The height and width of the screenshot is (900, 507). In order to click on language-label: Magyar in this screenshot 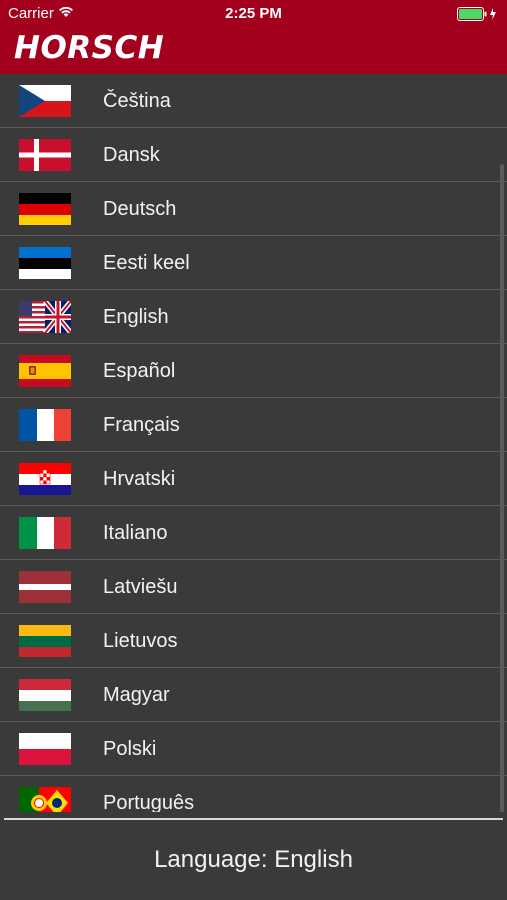, I will do `click(136, 694)`.